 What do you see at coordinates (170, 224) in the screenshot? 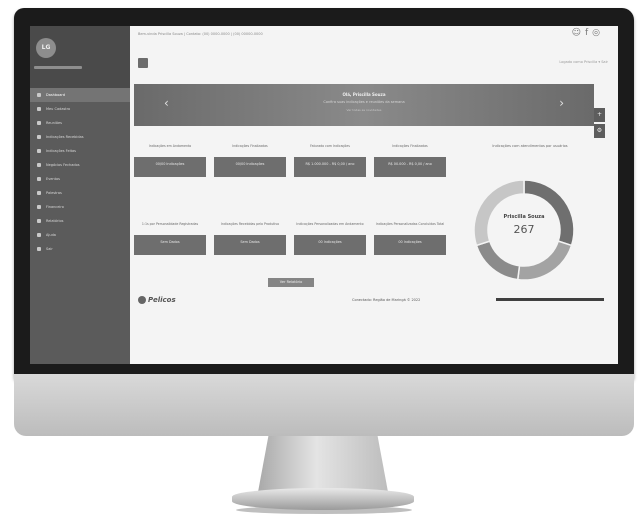
I see `stat-card-label: 1:1s por Personalidade Registradas` at bounding box center [170, 224].